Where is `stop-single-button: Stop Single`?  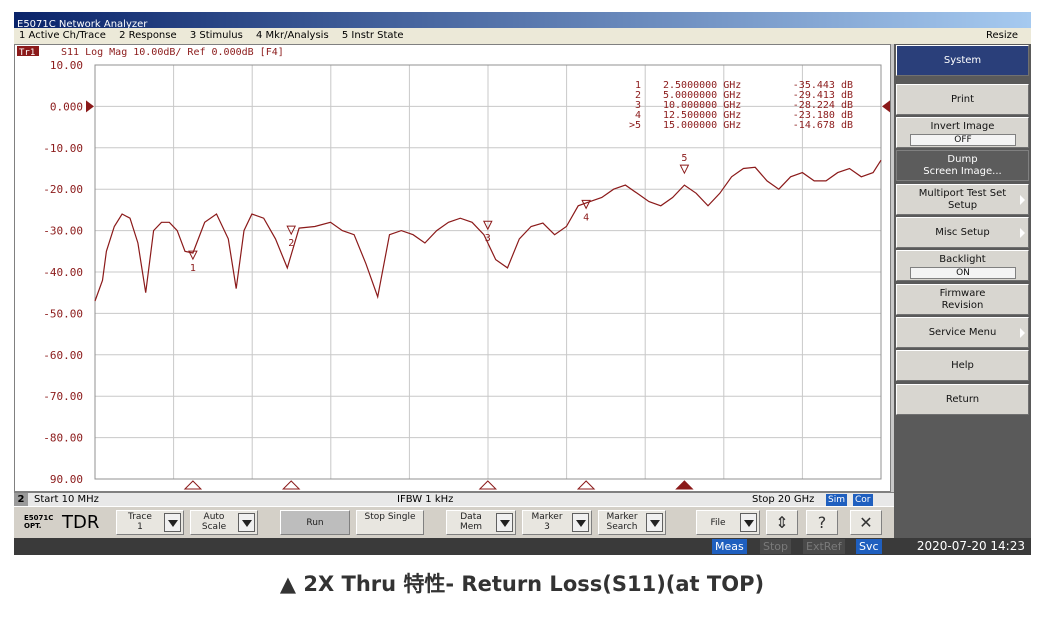 stop-single-button: Stop Single is located at coordinates (390, 522).